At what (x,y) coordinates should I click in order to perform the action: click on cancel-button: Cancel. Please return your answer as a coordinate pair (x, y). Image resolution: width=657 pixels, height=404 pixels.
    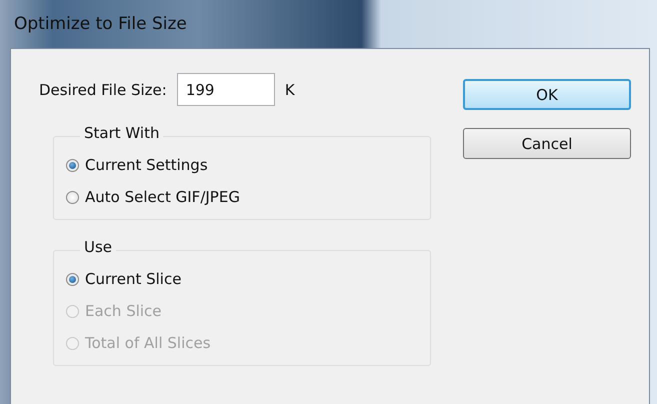
    Looking at the image, I should click on (547, 143).